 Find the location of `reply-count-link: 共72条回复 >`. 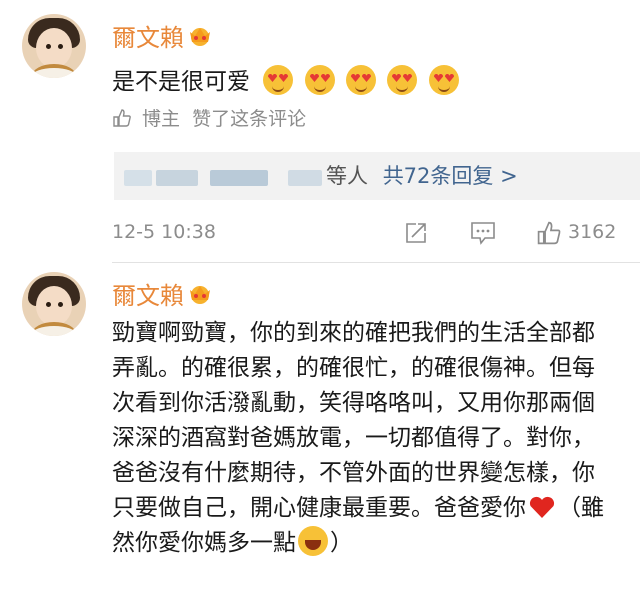

reply-count-link: 共72条回复 > is located at coordinates (450, 176).